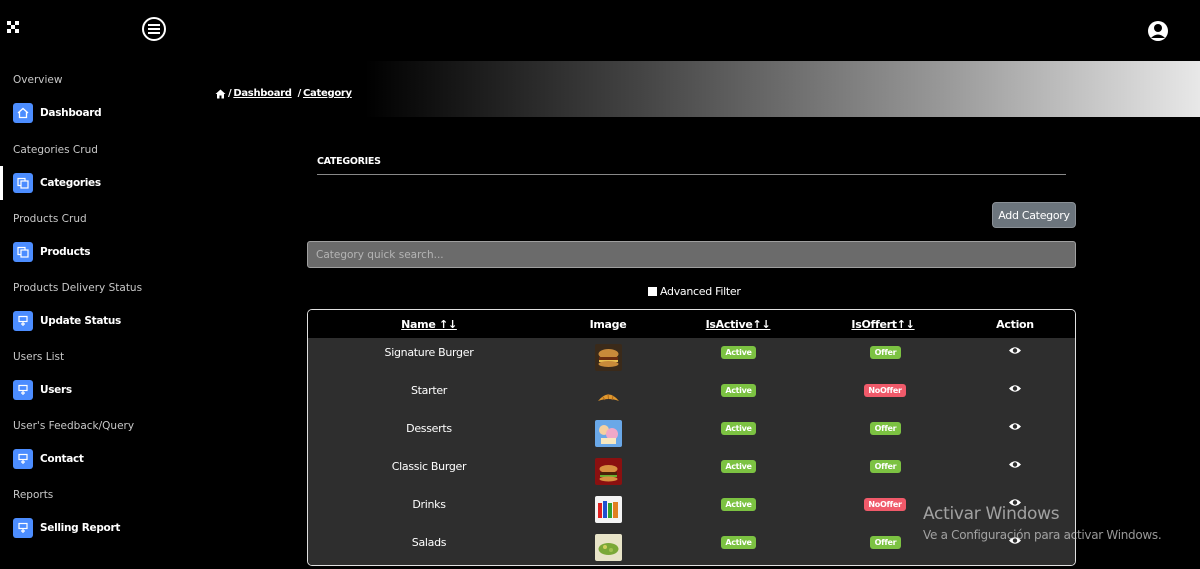 The image size is (1200, 569). What do you see at coordinates (62, 459) in the screenshot?
I see `sidebar-item-label: Contact` at bounding box center [62, 459].